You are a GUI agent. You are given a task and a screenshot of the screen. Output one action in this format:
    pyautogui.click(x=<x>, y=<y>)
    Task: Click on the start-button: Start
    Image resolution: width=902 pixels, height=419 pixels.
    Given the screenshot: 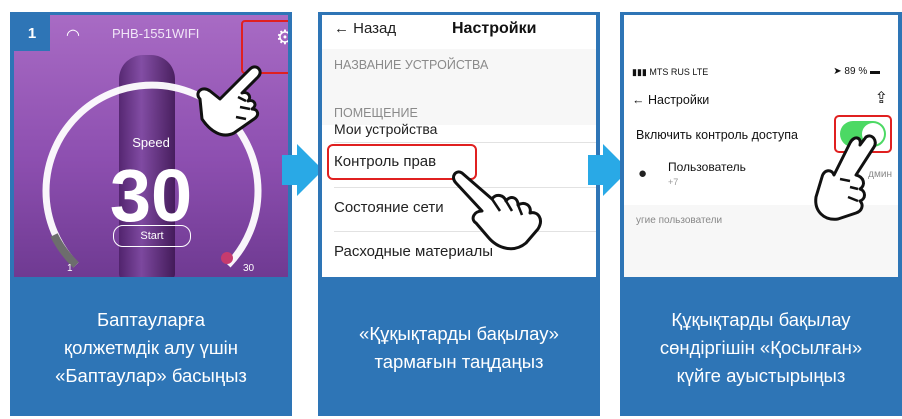 What is the action you would take?
    pyautogui.click(x=152, y=236)
    